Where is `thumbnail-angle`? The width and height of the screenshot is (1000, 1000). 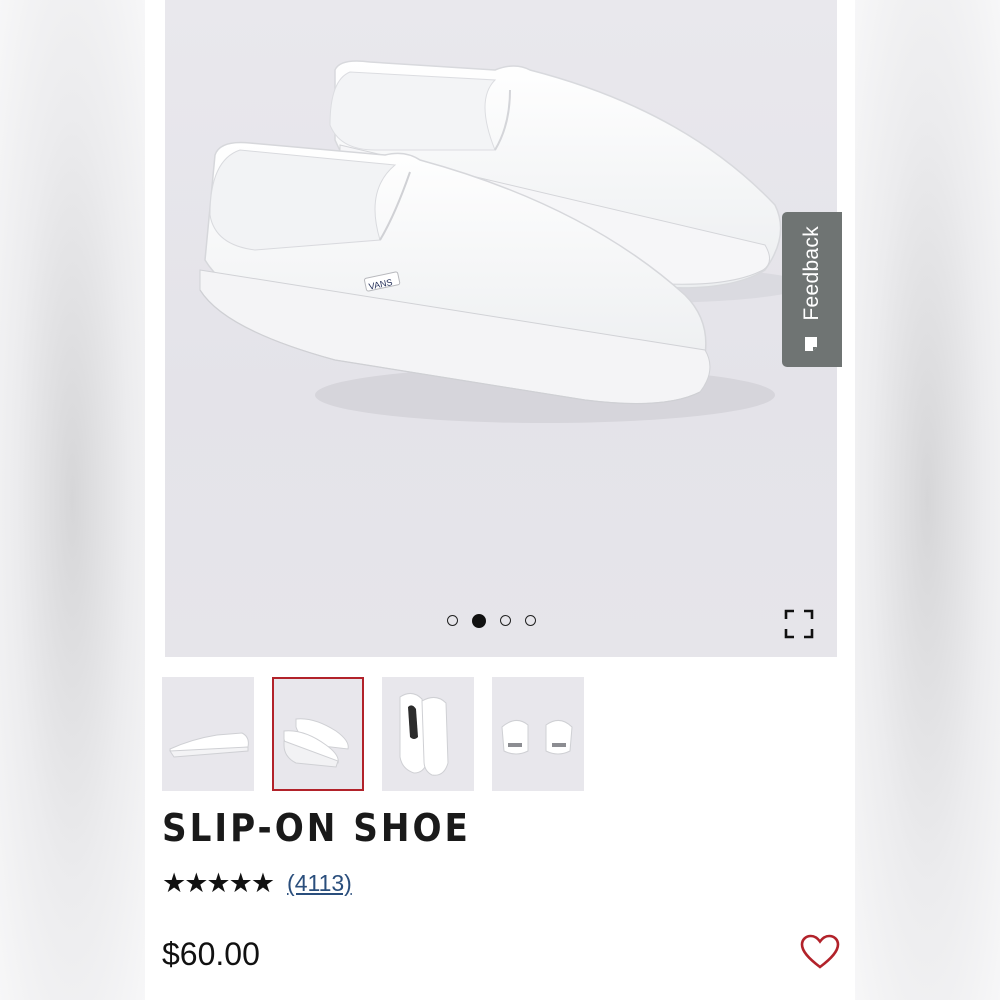
thumbnail-angle is located at coordinates (318, 734).